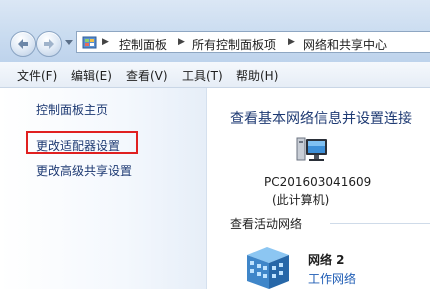  What do you see at coordinates (89, 42) in the screenshot?
I see `control-panel-icon` at bounding box center [89, 42].